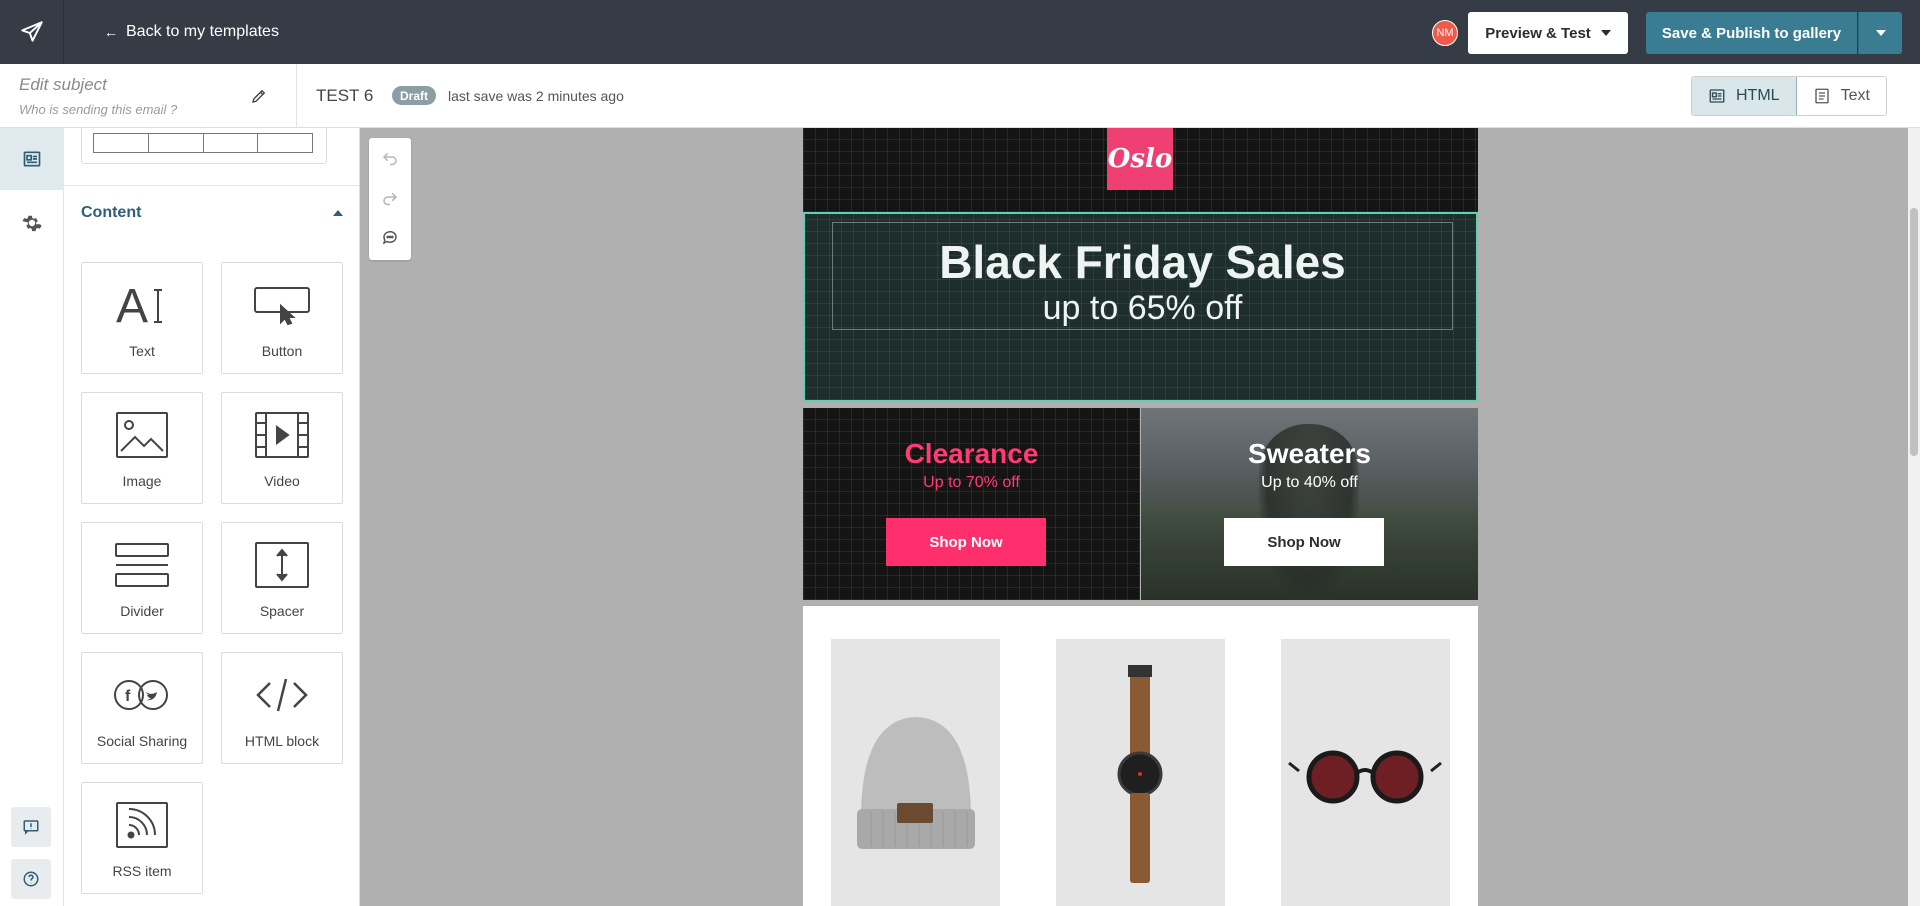  What do you see at coordinates (1365, 777) in the screenshot?
I see `sunglasses-image` at bounding box center [1365, 777].